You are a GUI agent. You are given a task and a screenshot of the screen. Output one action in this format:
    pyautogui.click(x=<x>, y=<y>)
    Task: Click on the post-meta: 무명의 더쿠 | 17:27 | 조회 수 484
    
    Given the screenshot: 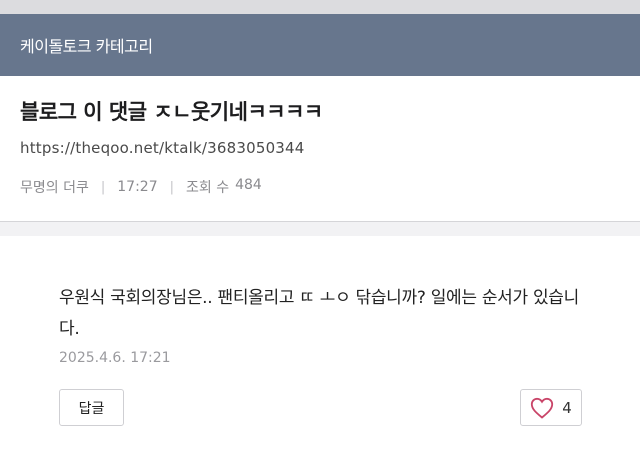 What is the action you would take?
    pyautogui.click(x=141, y=187)
    